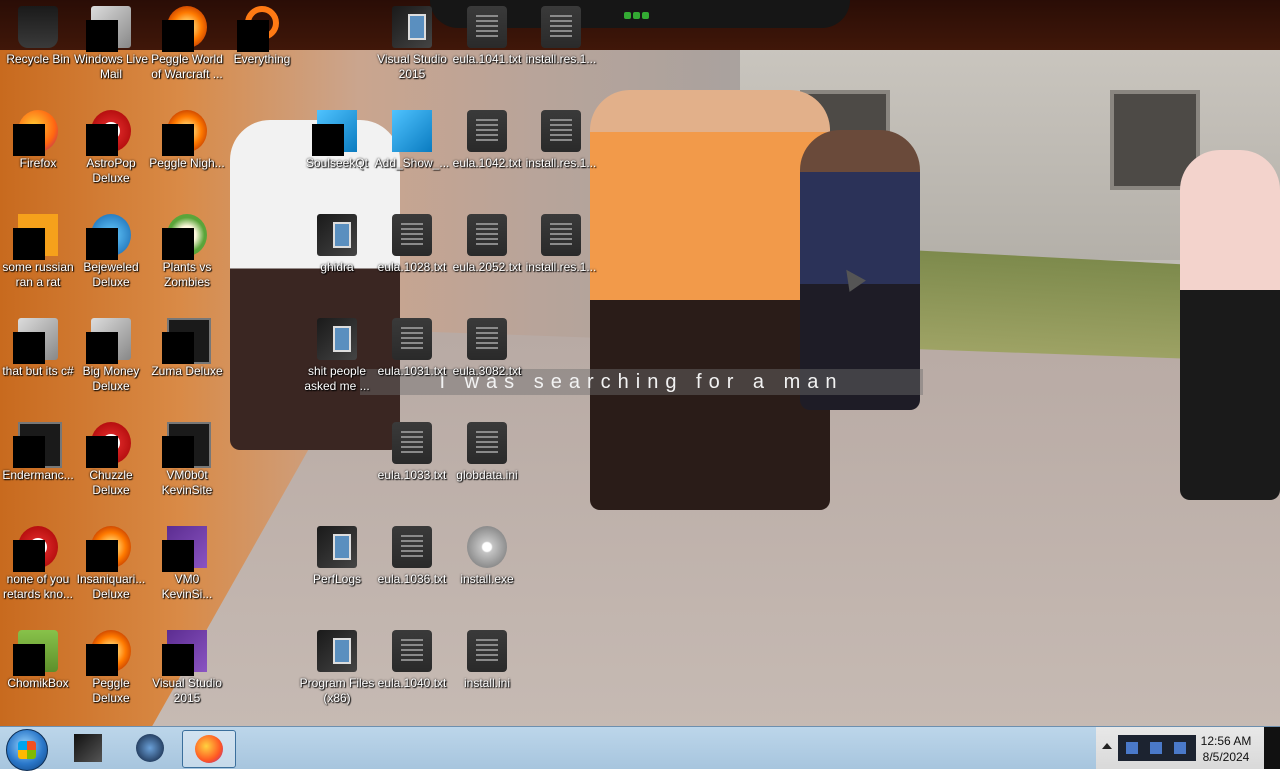 The height and width of the screenshot is (771, 1280). What do you see at coordinates (412, 674) in the screenshot?
I see `desktop-icon: eula.1040.txt` at bounding box center [412, 674].